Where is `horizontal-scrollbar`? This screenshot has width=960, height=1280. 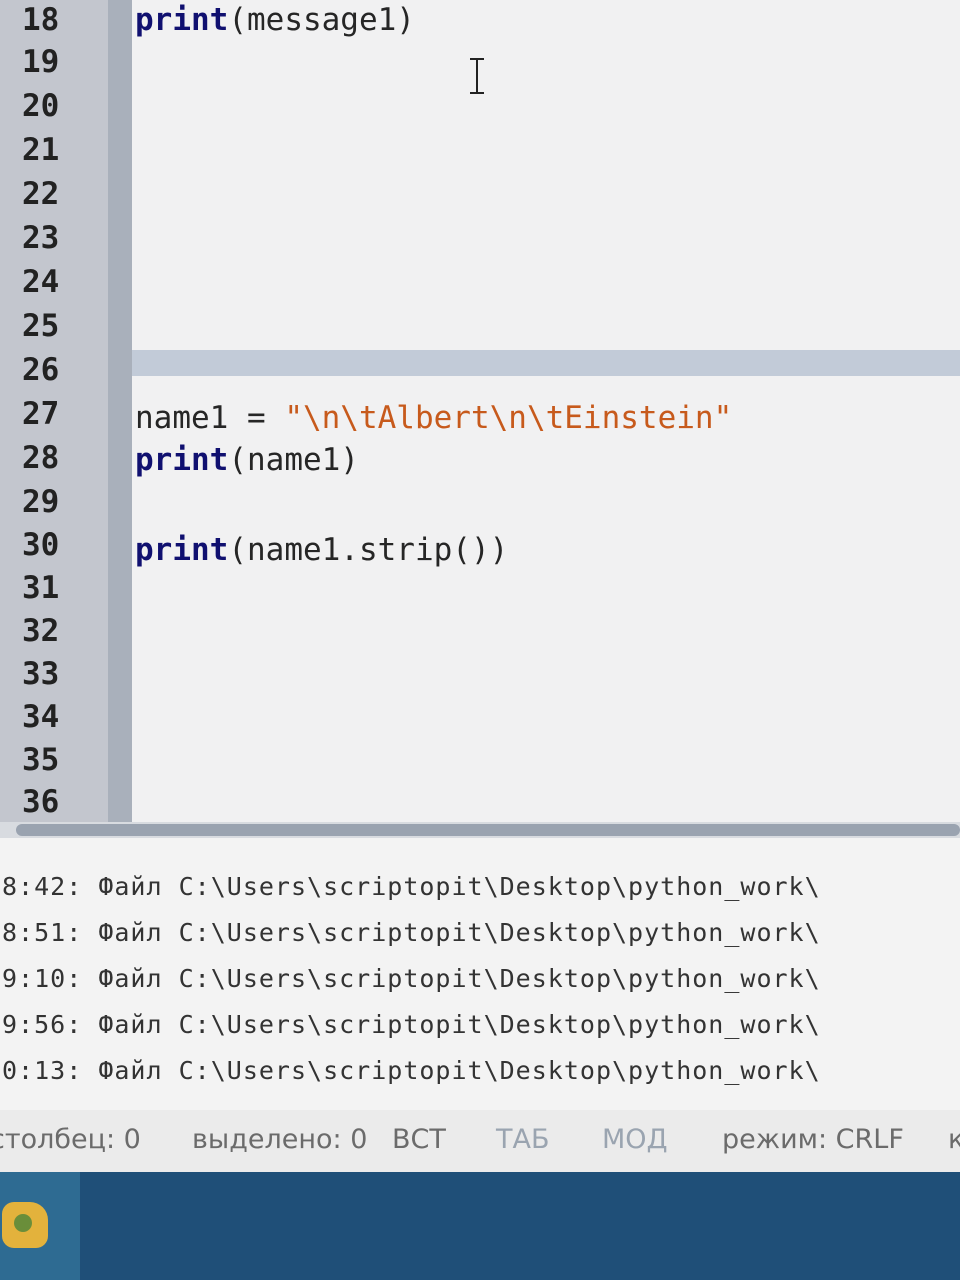
horizontal-scrollbar is located at coordinates (480, 830).